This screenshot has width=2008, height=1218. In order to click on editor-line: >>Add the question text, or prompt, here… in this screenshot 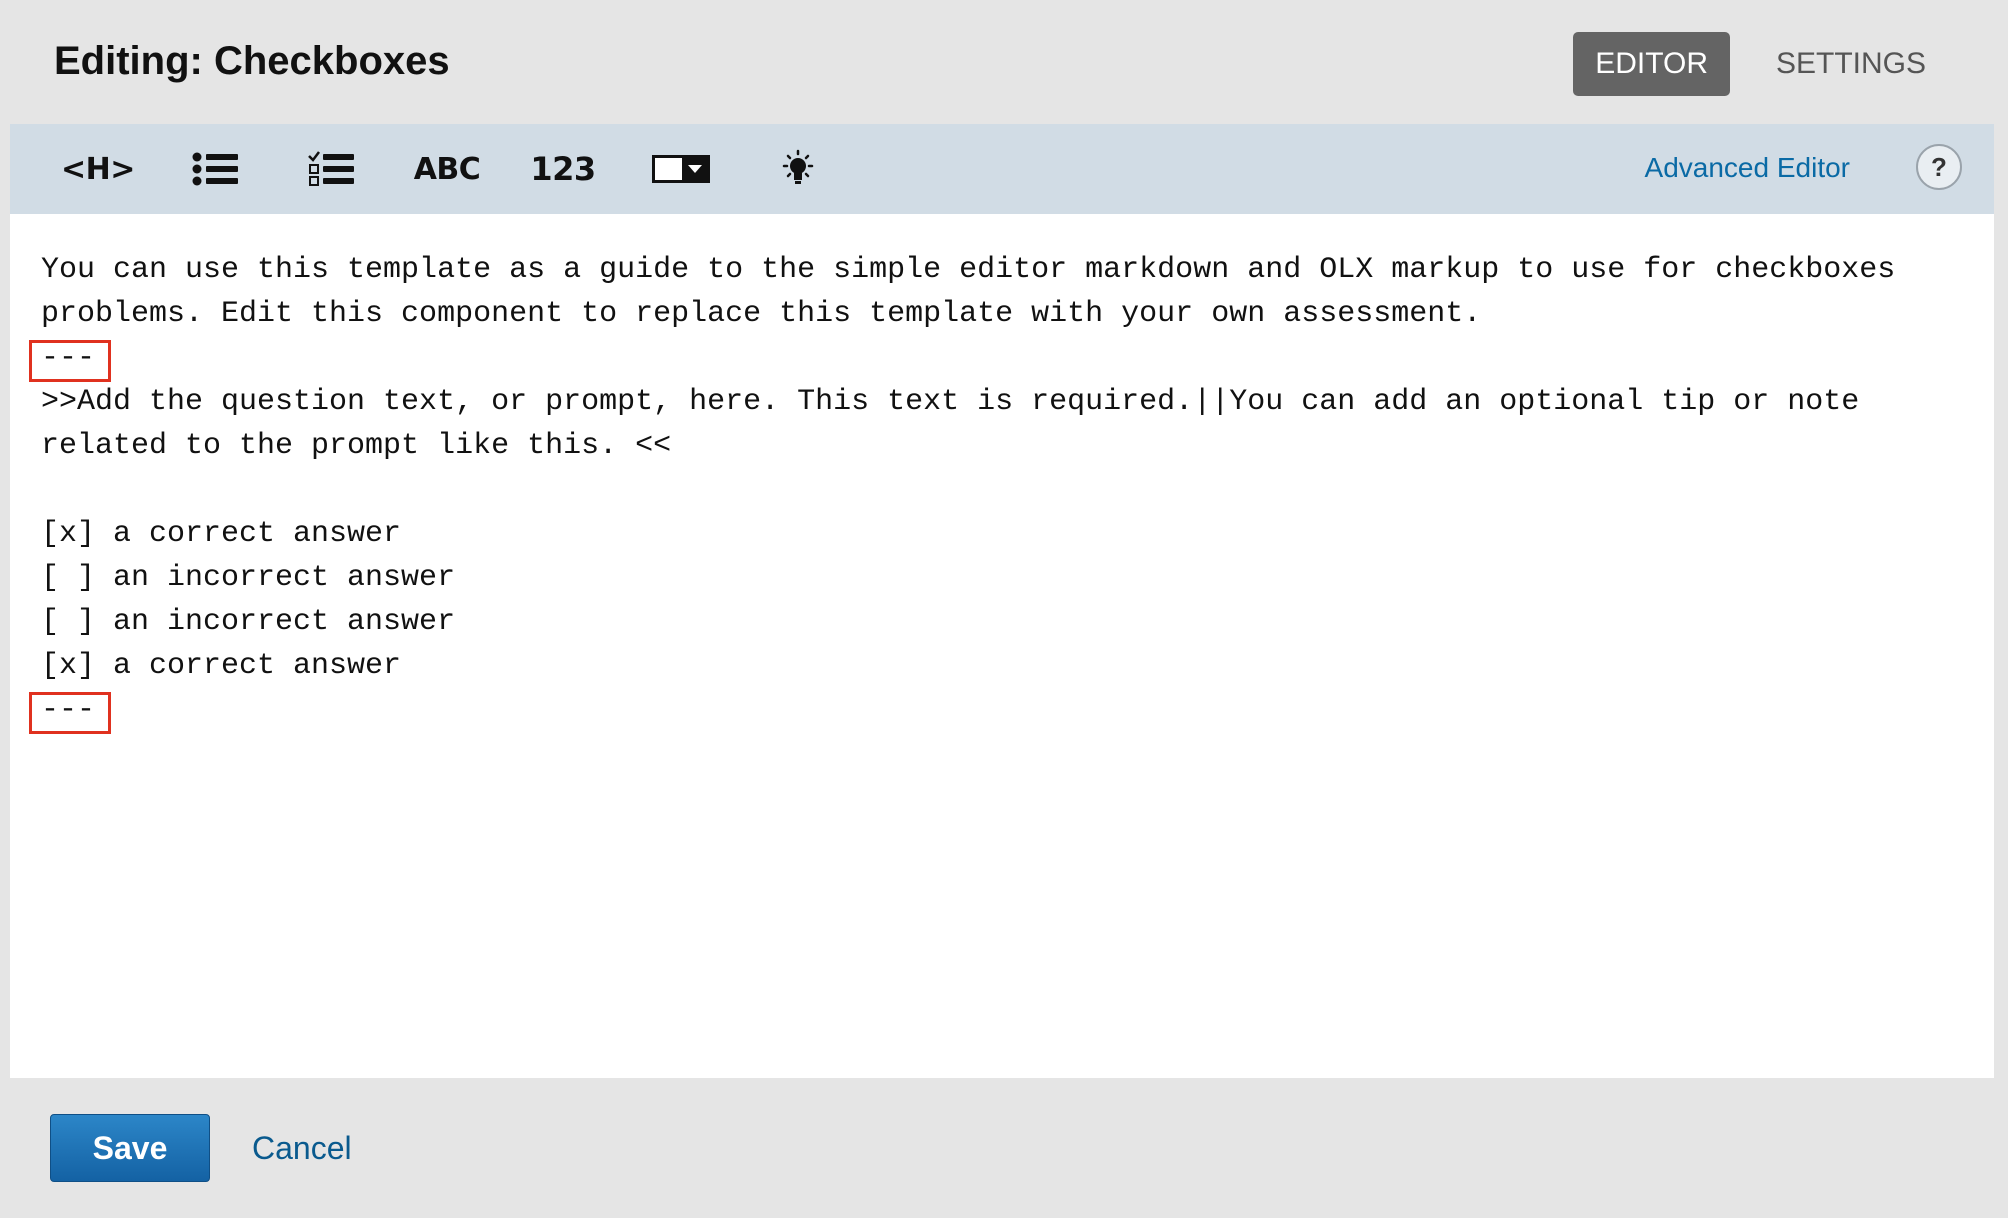, I will do `click(950, 402)`.